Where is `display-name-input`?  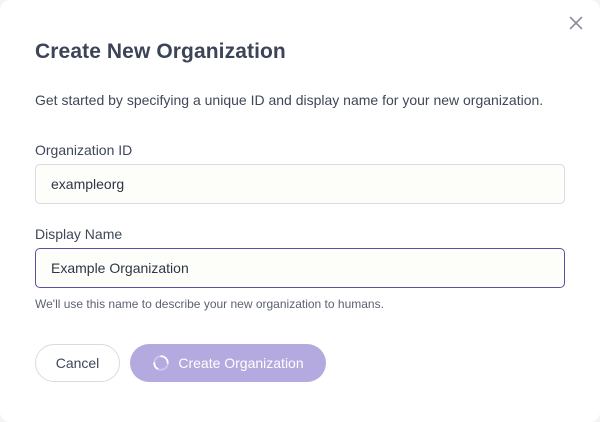 display-name-input is located at coordinates (300, 268).